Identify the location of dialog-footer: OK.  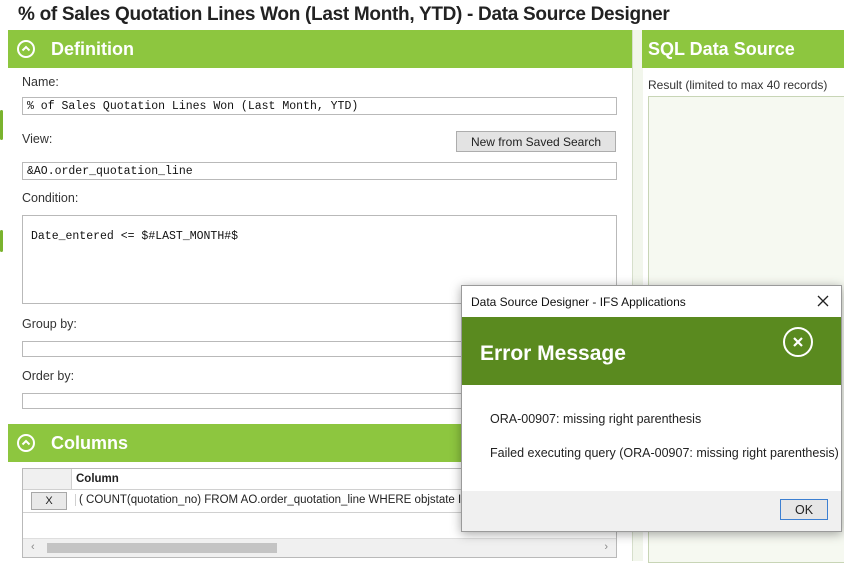
(651, 511).